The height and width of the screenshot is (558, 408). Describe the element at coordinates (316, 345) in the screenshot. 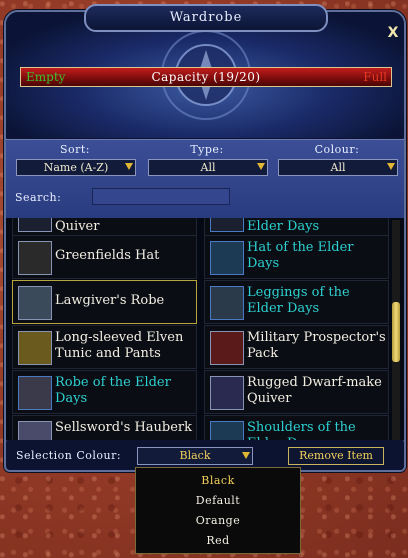

I see `item-name: Military Prospector's Pack` at that location.